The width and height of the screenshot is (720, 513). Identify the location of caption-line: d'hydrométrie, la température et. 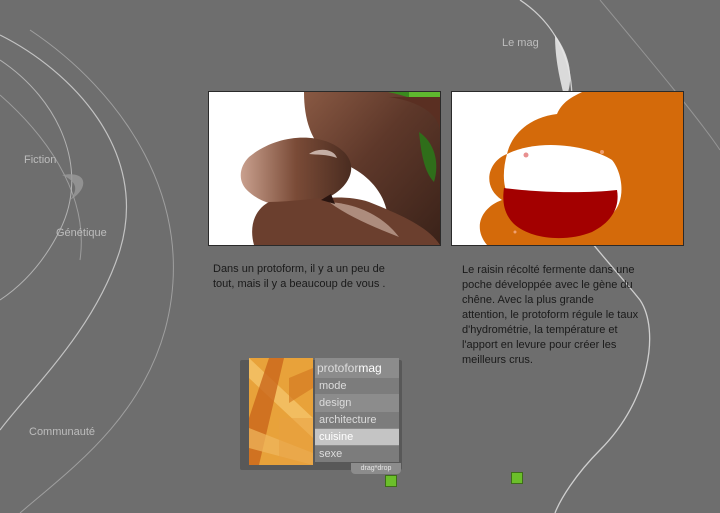
(540, 330).